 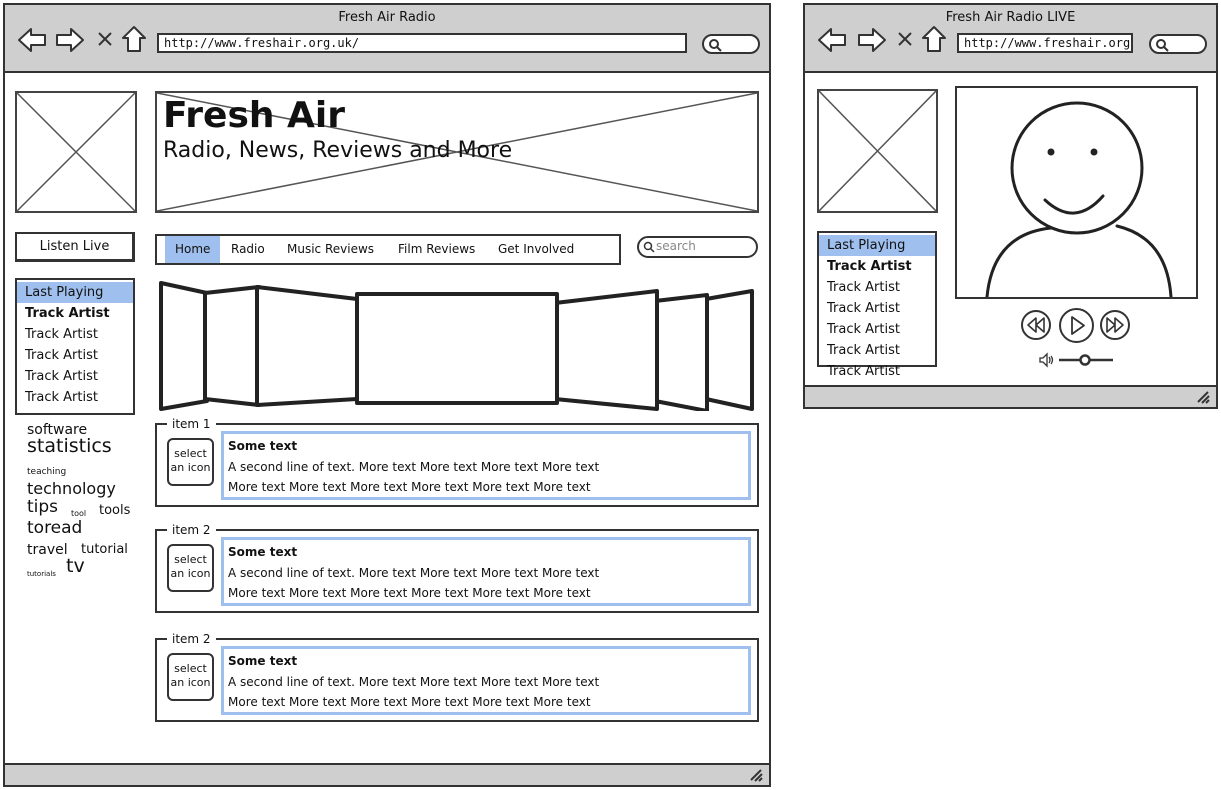 I want to click on cover-flow-carousel, so click(x=457, y=346).